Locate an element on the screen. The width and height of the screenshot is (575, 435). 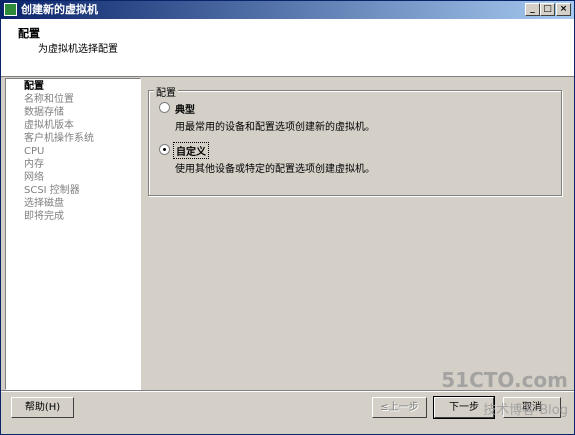
nav-step-memory: 内存 is located at coordinates (34, 165).